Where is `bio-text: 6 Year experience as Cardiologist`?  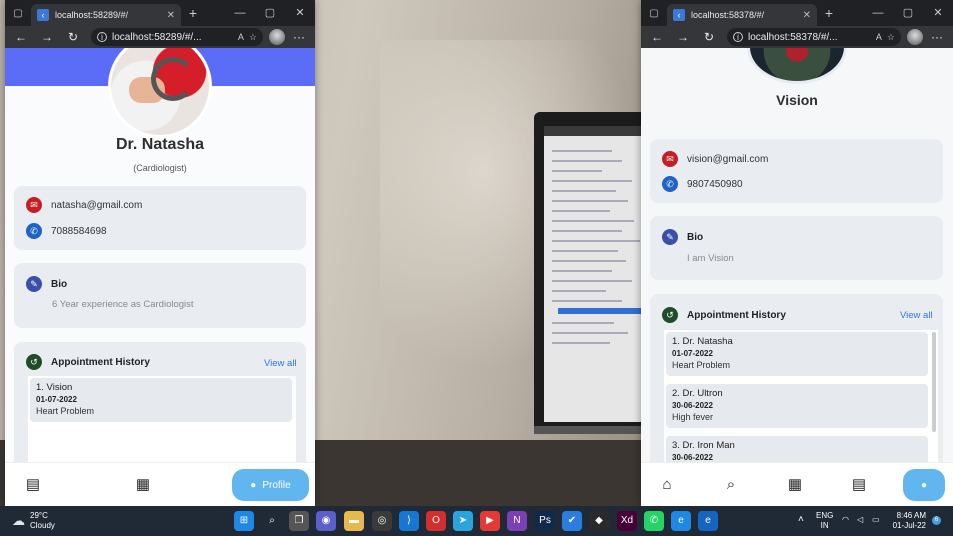
bio-text: 6 Year experience as Cardiologist is located at coordinates (123, 304).